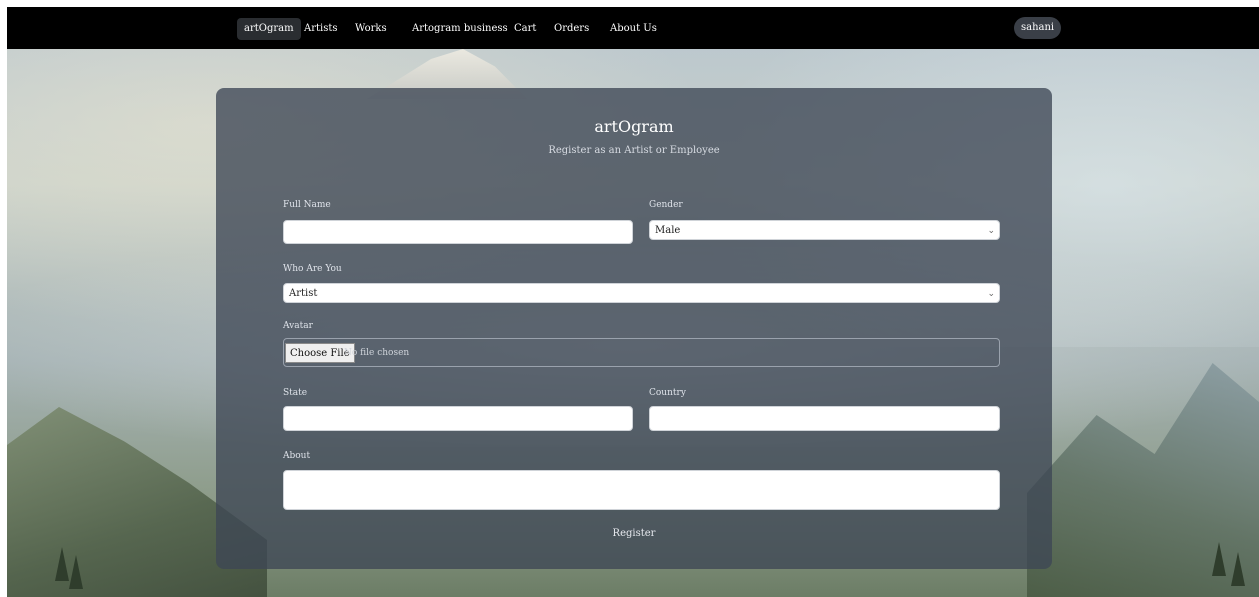  Describe the element at coordinates (295, 393) in the screenshot. I see `state-label: State` at that location.